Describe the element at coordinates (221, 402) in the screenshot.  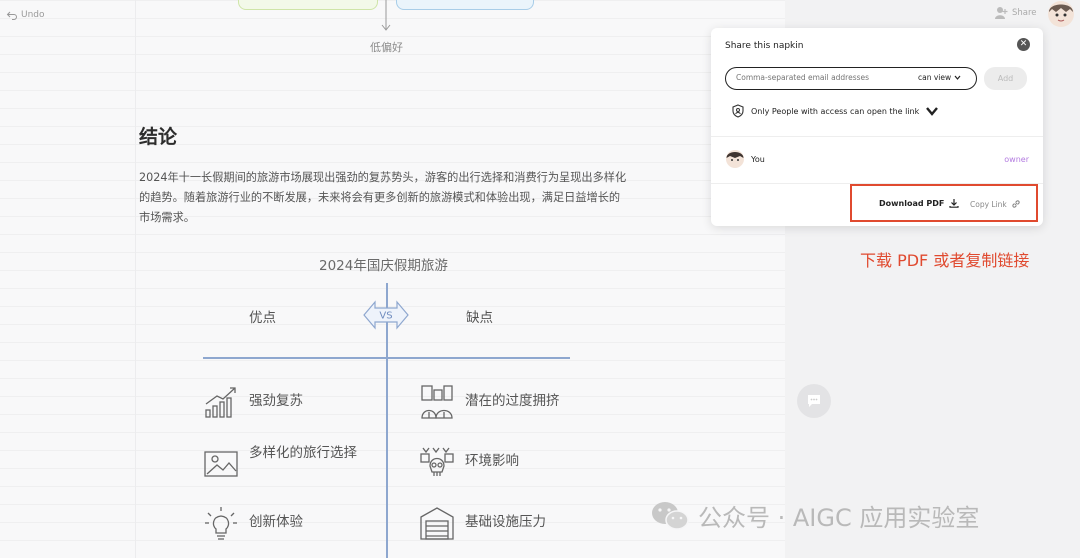
I see `chart-growth-icon` at that location.